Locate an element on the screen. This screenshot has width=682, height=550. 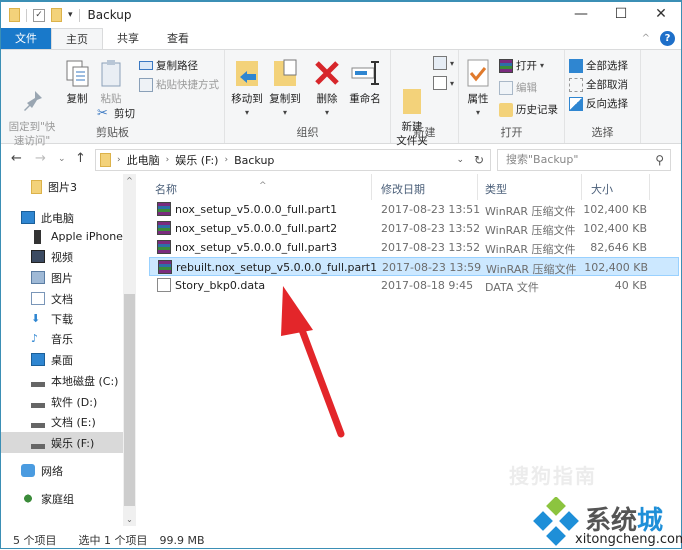
video-icon is located at coordinates (38, 256).